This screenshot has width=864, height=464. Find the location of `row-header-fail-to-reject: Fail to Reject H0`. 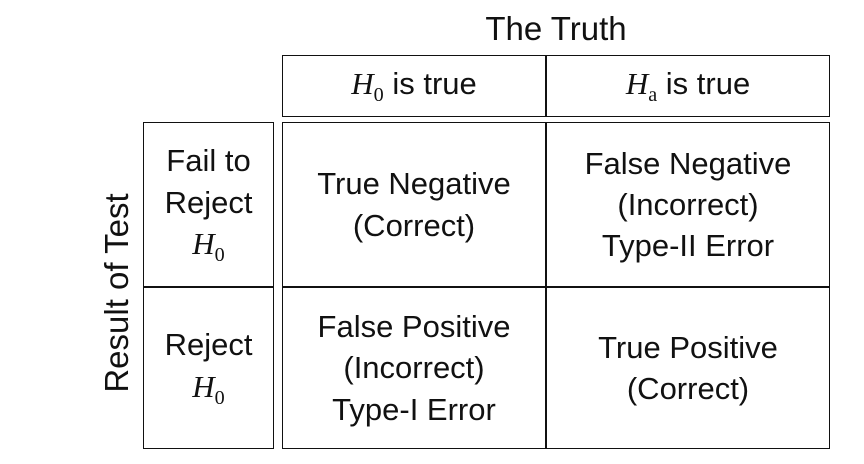

row-header-fail-to-reject: Fail to Reject H0 is located at coordinates (208, 204).